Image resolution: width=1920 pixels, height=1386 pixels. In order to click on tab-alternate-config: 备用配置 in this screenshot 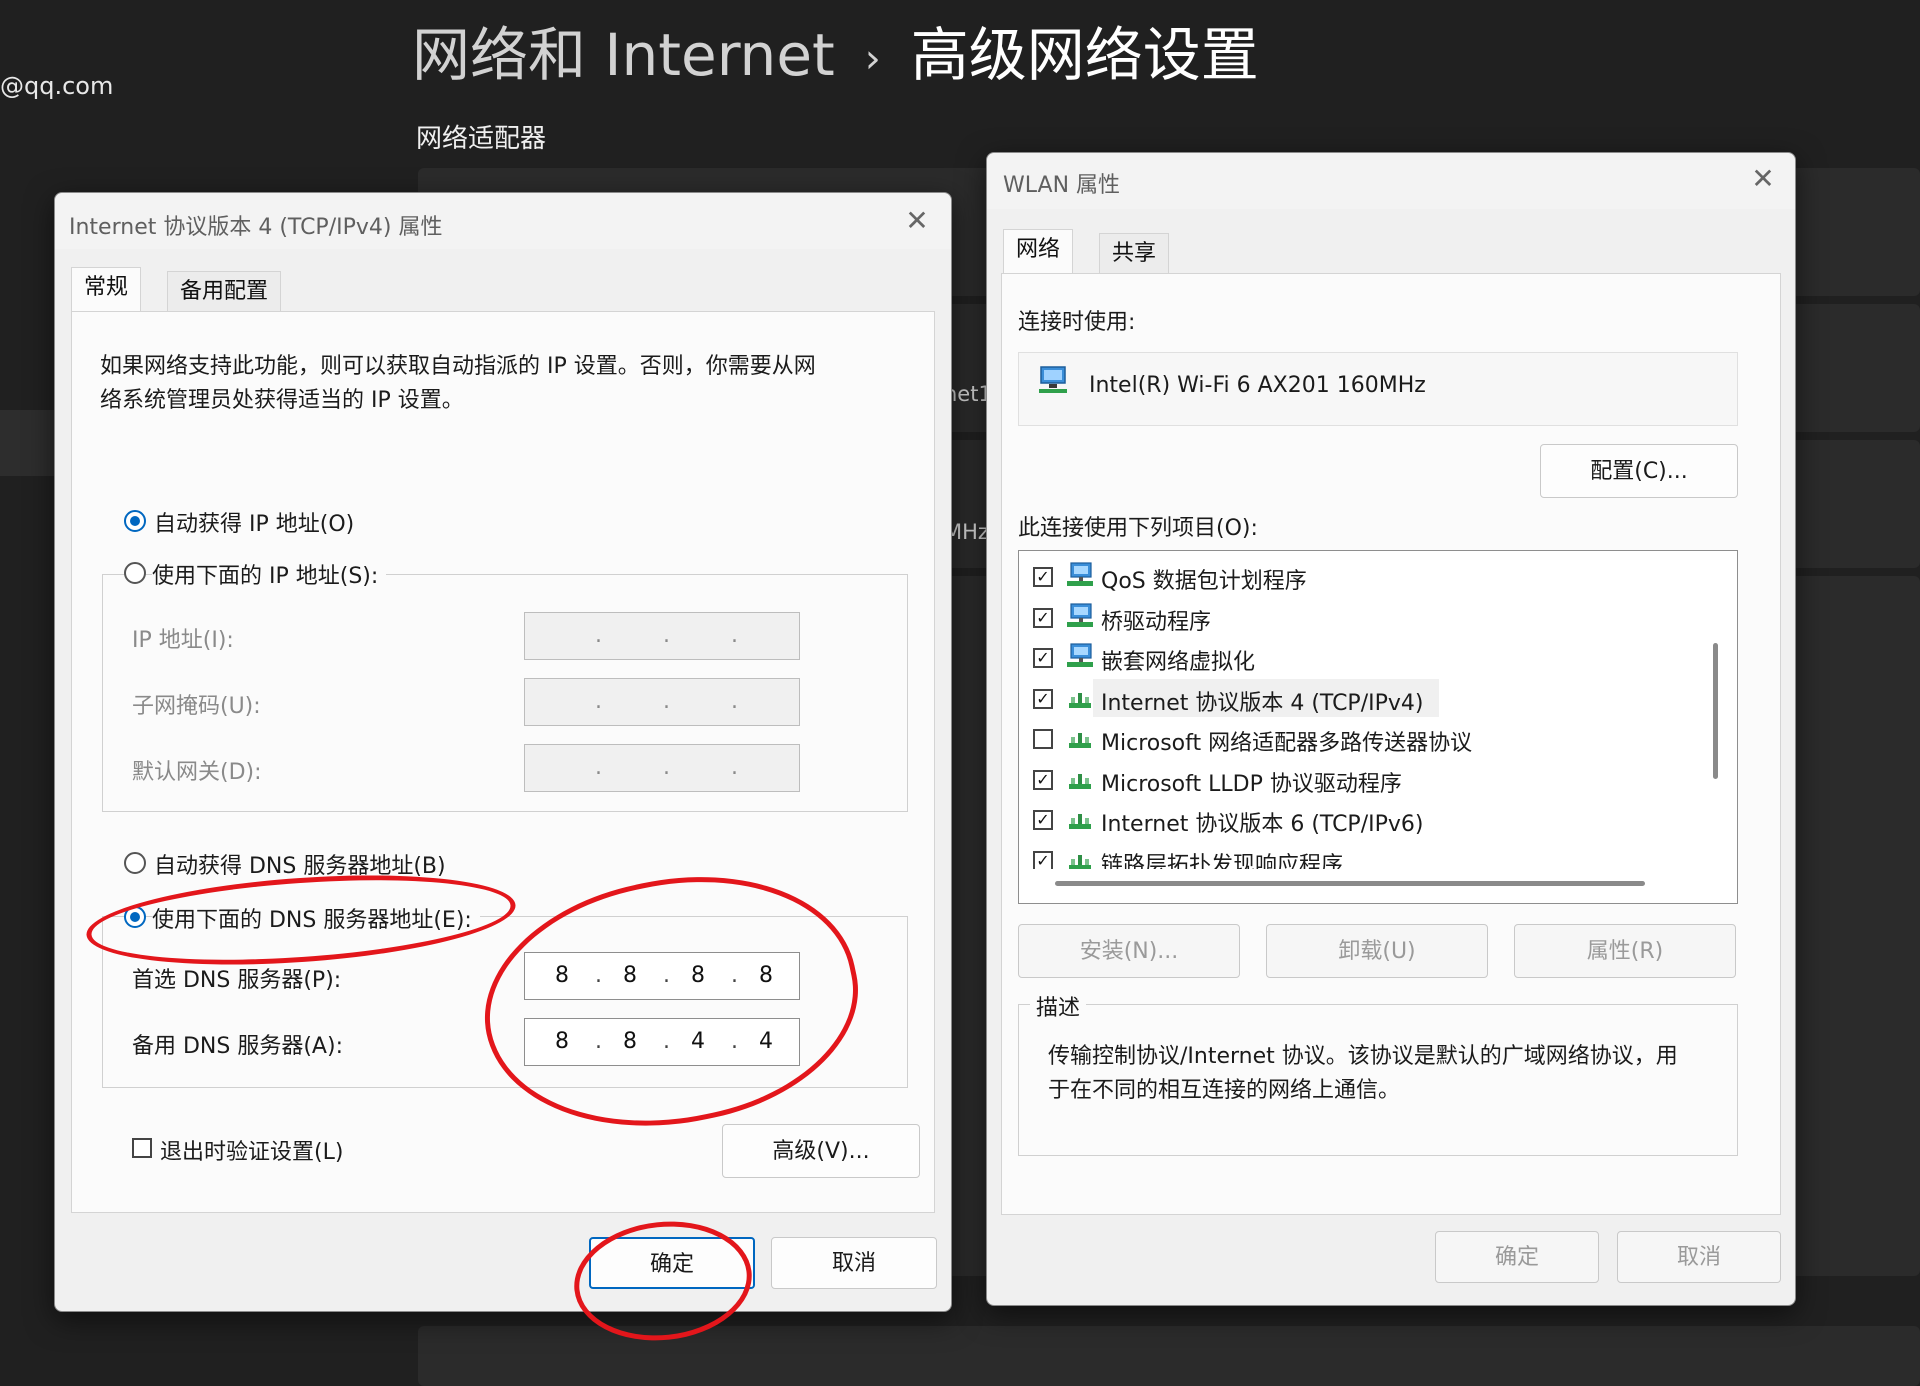, I will do `click(224, 291)`.